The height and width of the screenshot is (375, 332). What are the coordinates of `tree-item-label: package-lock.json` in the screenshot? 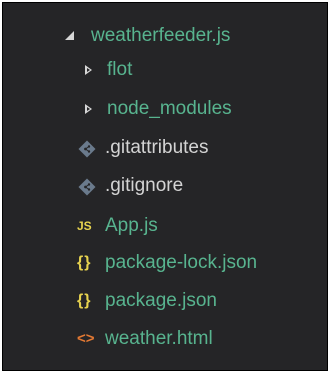 It's located at (181, 262).